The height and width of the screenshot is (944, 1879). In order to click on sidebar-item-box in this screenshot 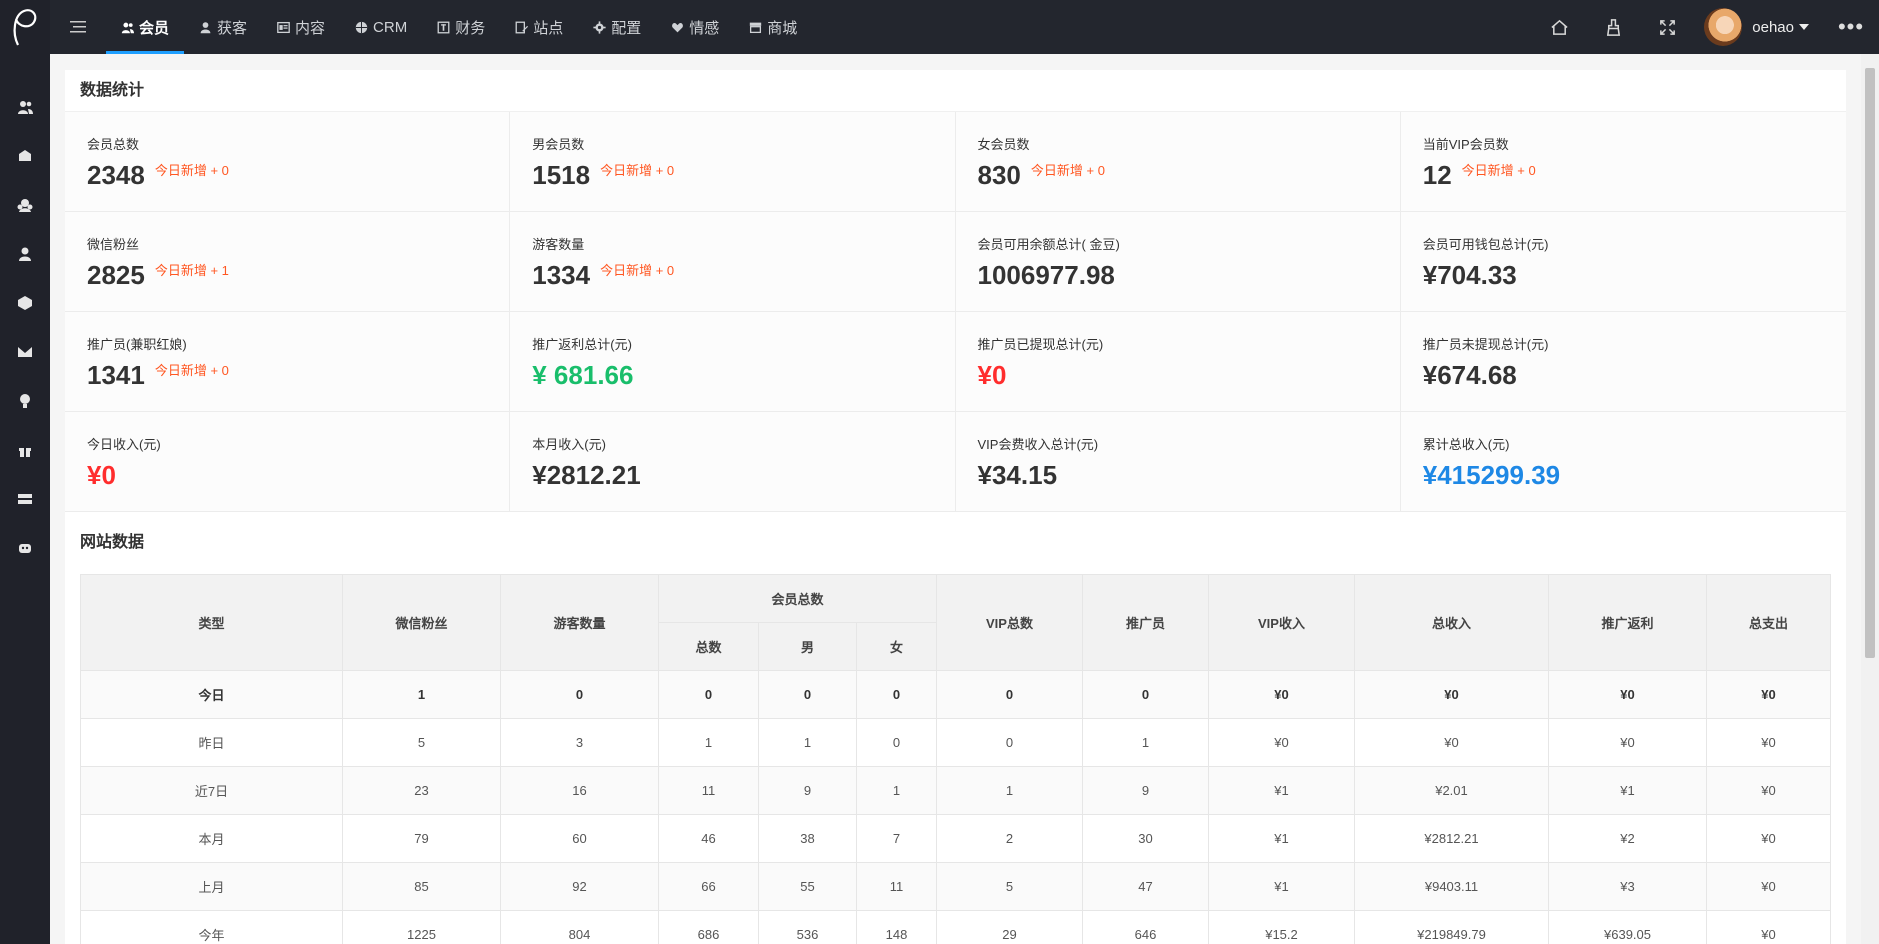, I will do `click(25, 155)`.